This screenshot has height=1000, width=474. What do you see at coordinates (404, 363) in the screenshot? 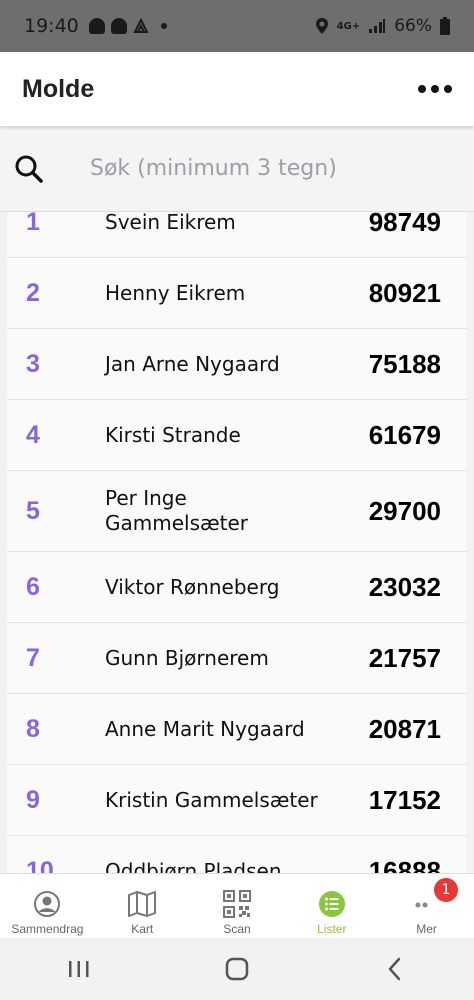
I see `participant-score: 75188` at bounding box center [404, 363].